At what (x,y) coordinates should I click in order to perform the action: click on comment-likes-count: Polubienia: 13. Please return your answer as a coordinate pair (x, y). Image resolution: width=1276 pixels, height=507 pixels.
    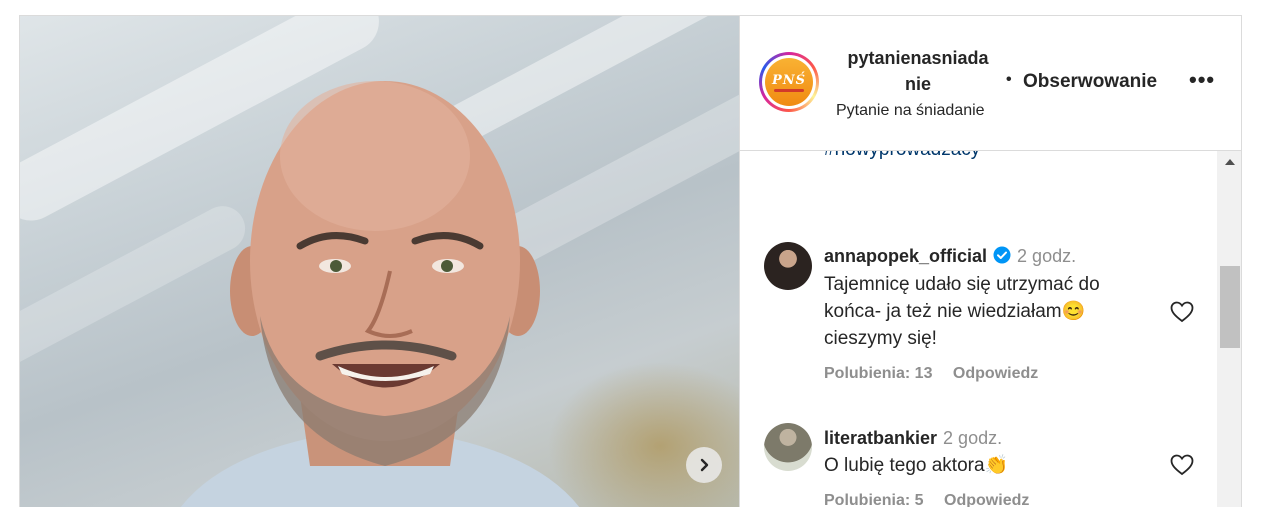
    Looking at the image, I should click on (878, 373).